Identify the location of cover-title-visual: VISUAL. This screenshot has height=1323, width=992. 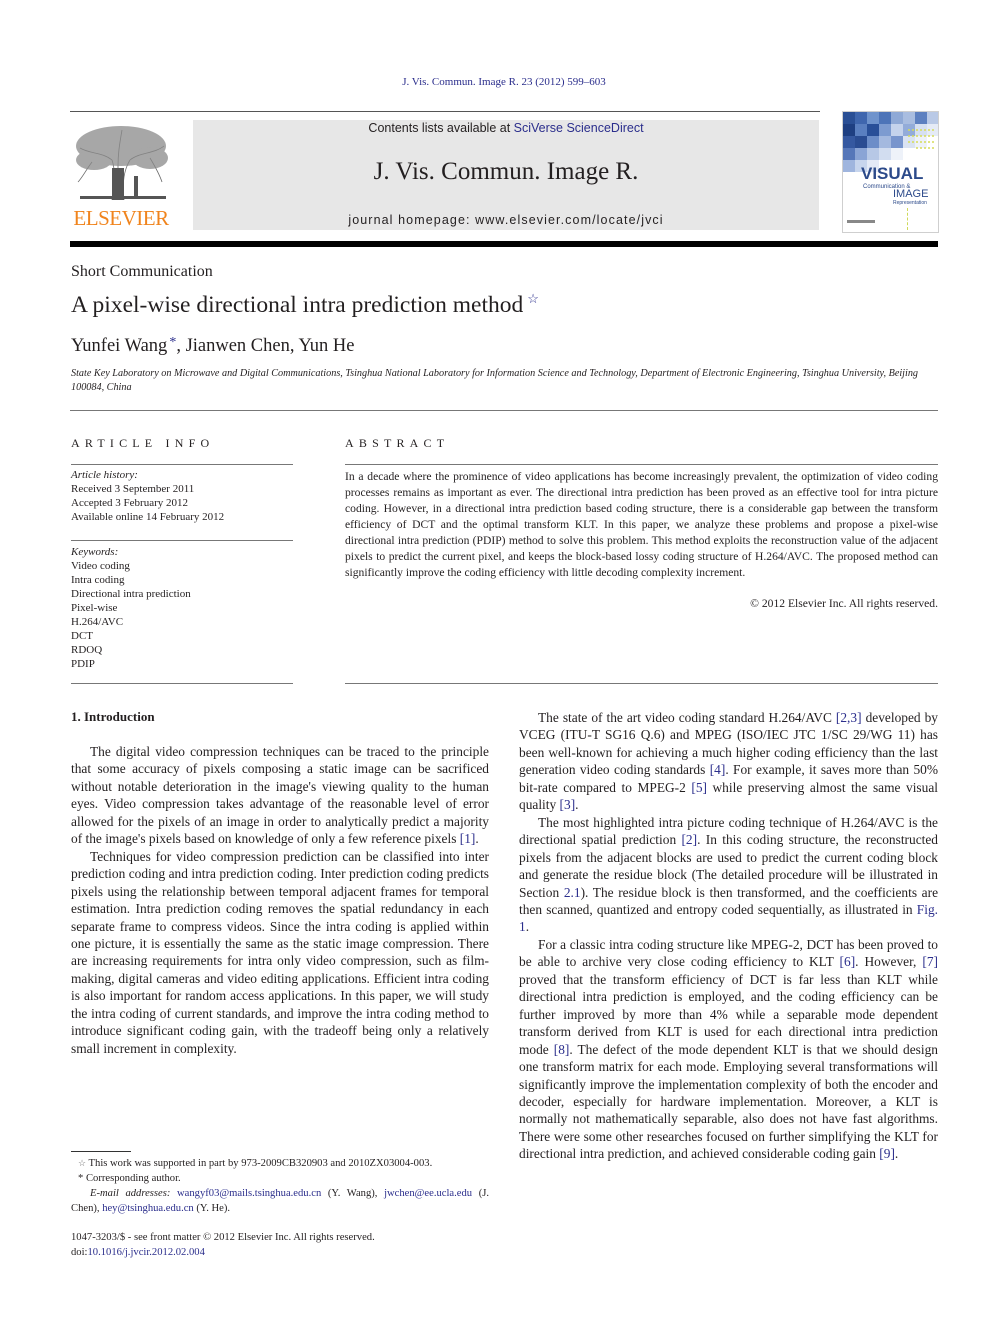
(892, 173).